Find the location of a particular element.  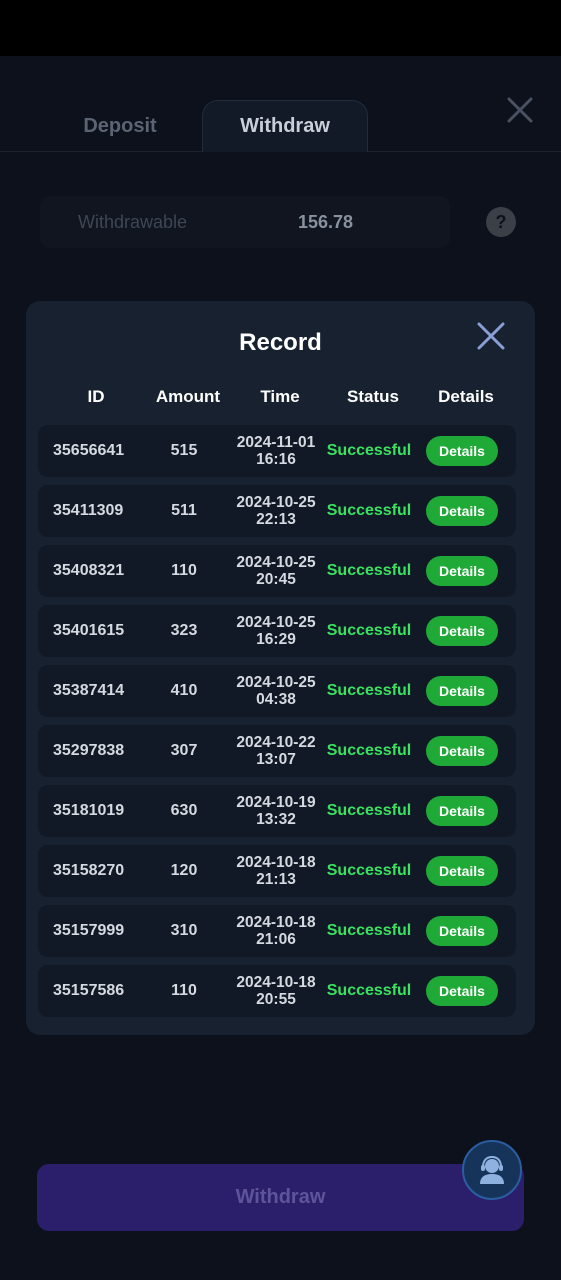

record-clock: 16:16 is located at coordinates (276, 459).